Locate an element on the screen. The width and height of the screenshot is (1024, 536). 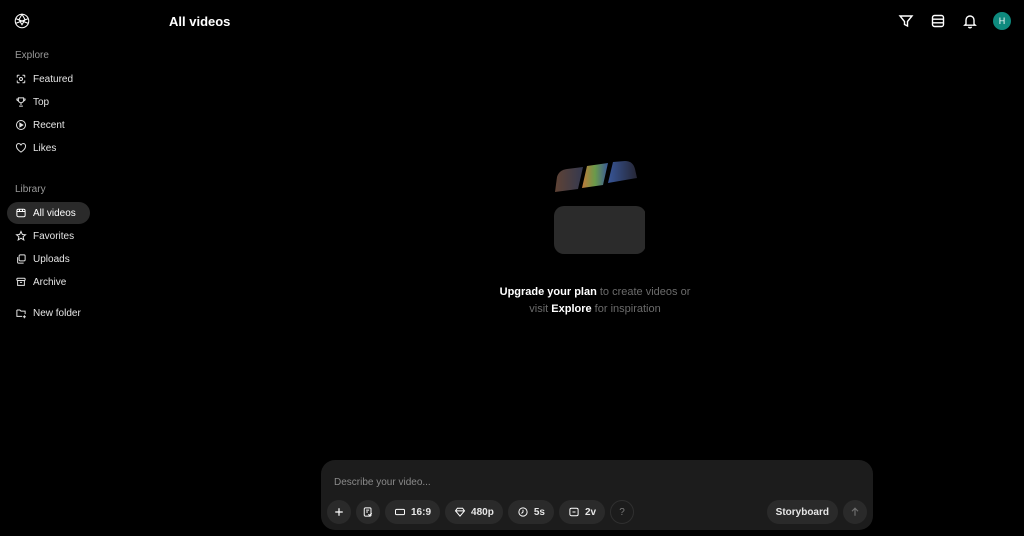
clock-icon is located at coordinates (523, 512).